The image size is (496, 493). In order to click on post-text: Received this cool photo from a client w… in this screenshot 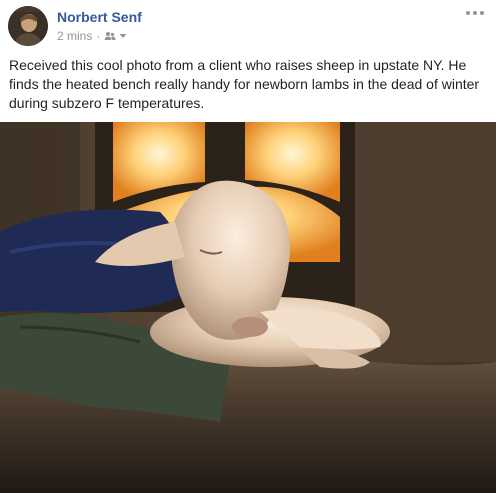, I will do `click(244, 84)`.